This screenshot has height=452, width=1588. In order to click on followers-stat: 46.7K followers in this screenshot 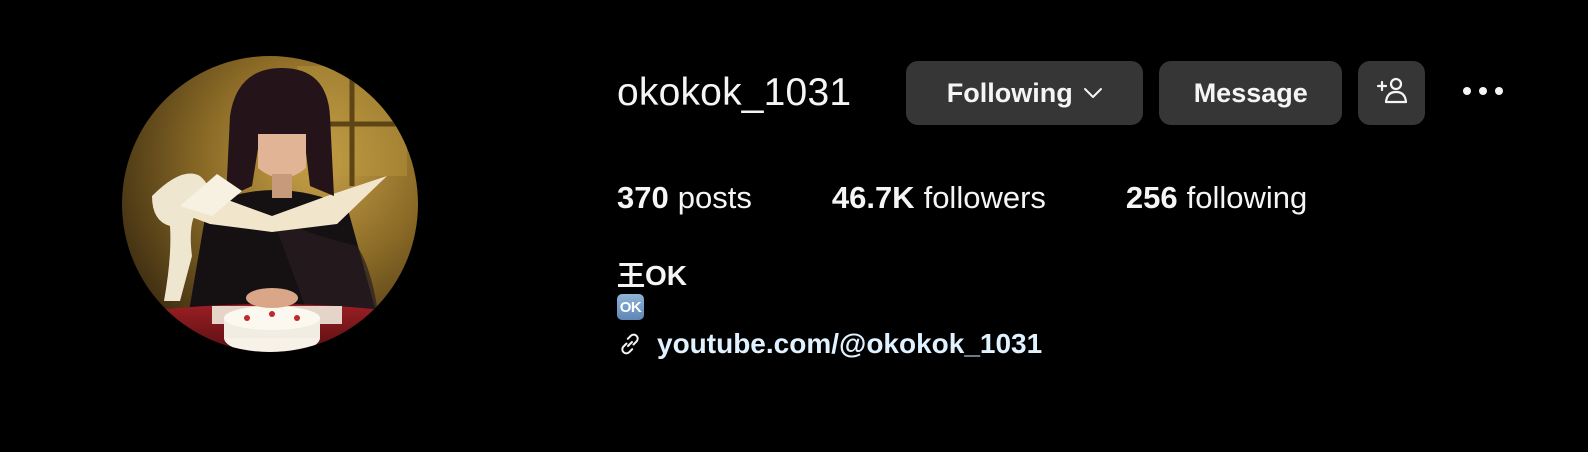, I will do `click(939, 198)`.